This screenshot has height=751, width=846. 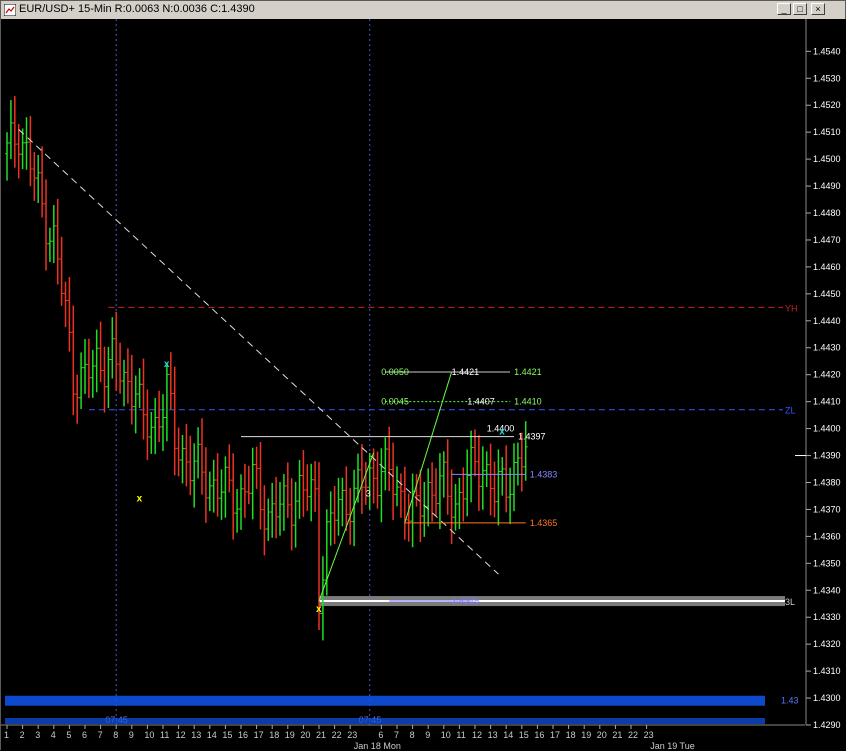 I want to click on price-tick-label: 1.4530, so click(x=827, y=78).